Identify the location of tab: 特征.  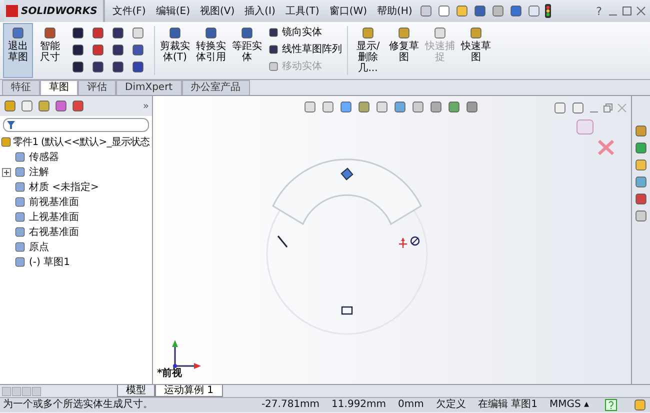
(21, 87).